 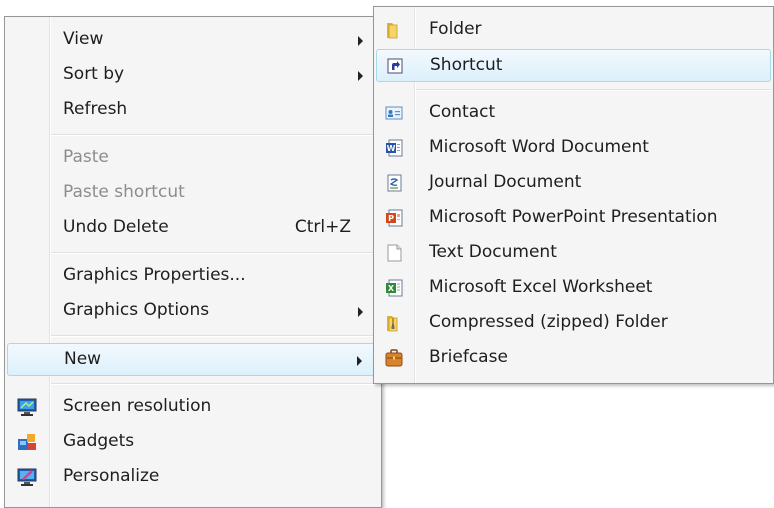 What do you see at coordinates (455, 29) in the screenshot?
I see `menu-item-label: Folder` at bounding box center [455, 29].